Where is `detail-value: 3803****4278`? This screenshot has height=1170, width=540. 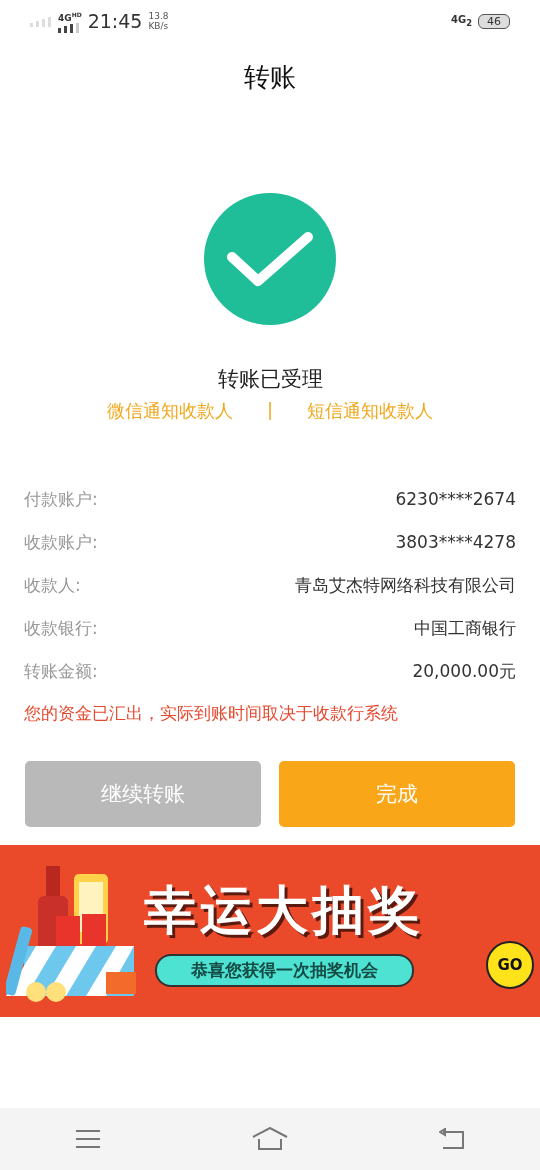 detail-value: 3803****4278 is located at coordinates (455, 542).